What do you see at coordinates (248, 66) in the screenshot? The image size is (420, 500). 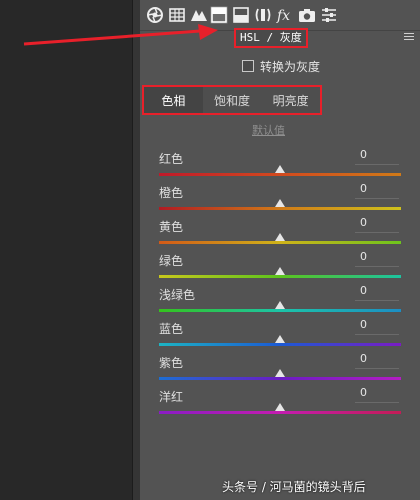 I see `convert-grayscale-checkbox` at bounding box center [248, 66].